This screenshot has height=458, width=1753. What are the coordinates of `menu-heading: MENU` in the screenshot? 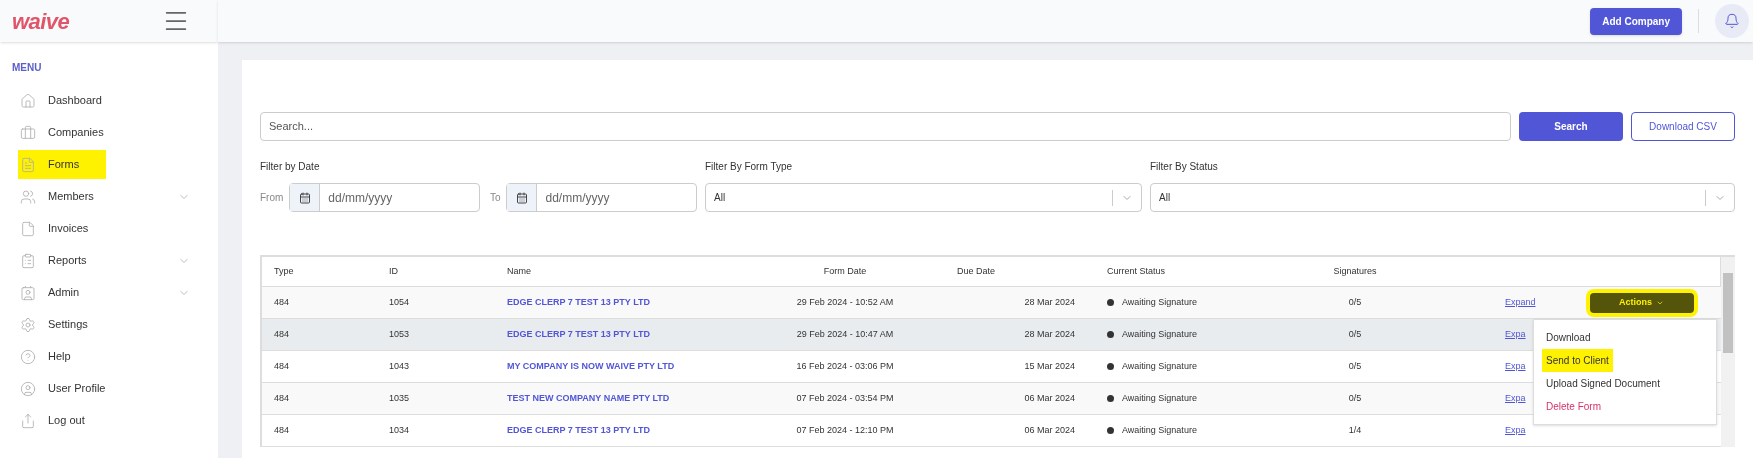 It's located at (27, 67).